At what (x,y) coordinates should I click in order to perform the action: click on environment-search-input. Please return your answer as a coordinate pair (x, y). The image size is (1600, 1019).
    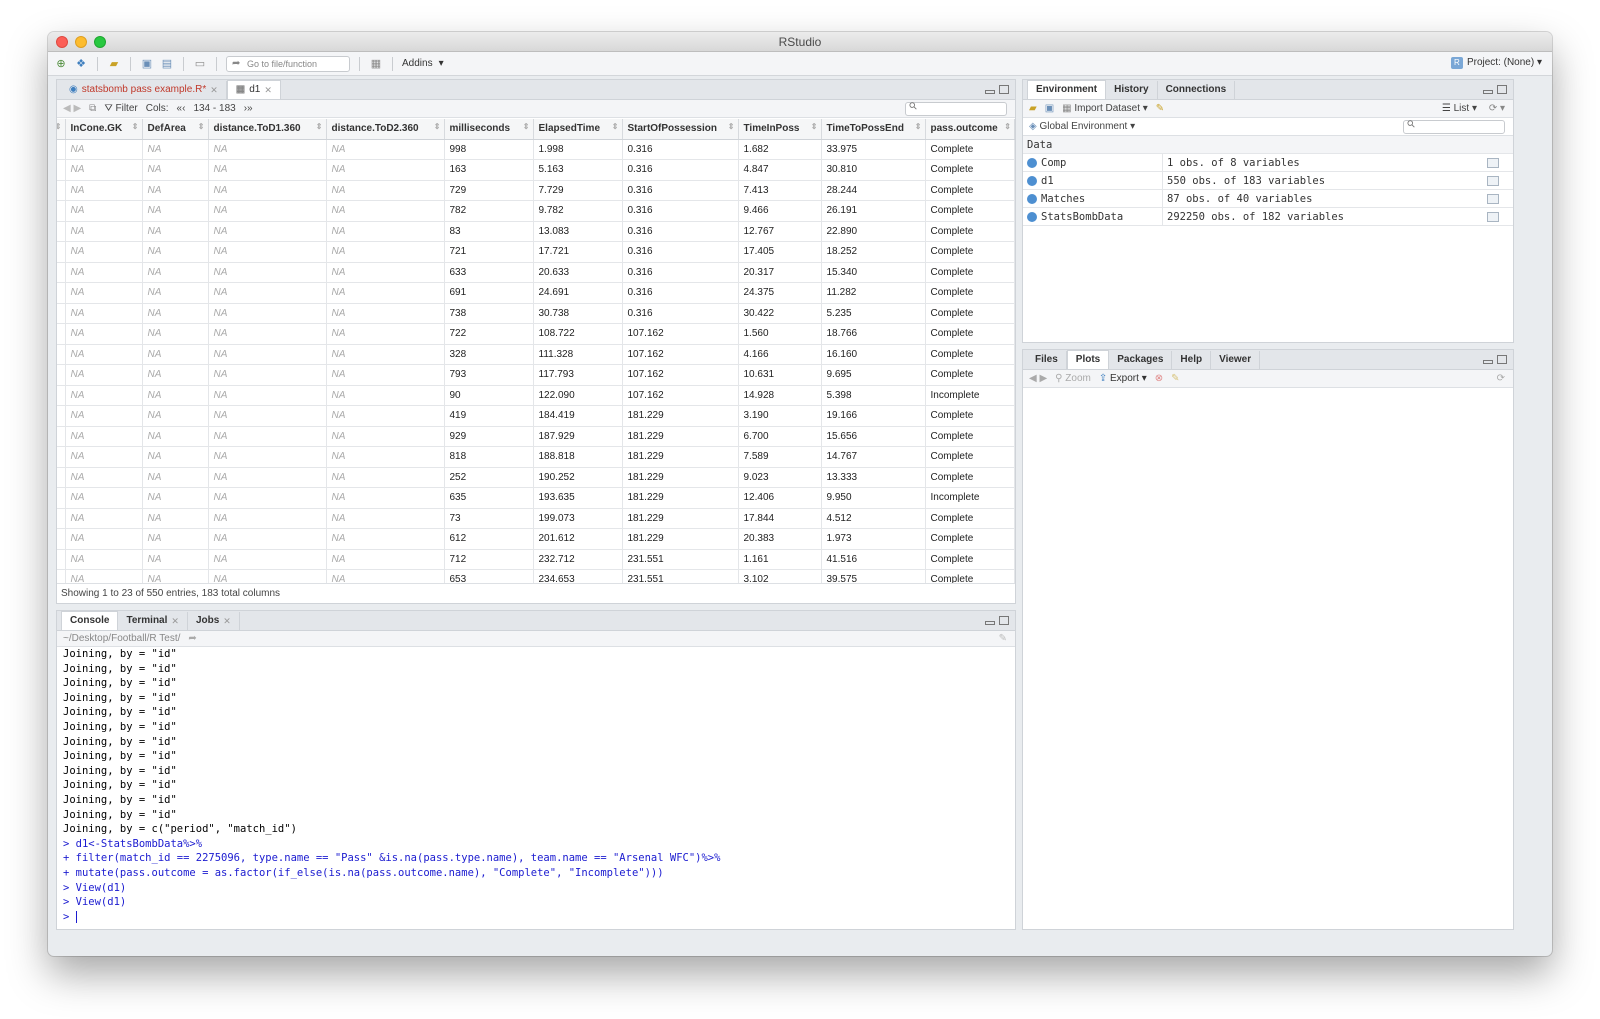
    Looking at the image, I should click on (1454, 127).